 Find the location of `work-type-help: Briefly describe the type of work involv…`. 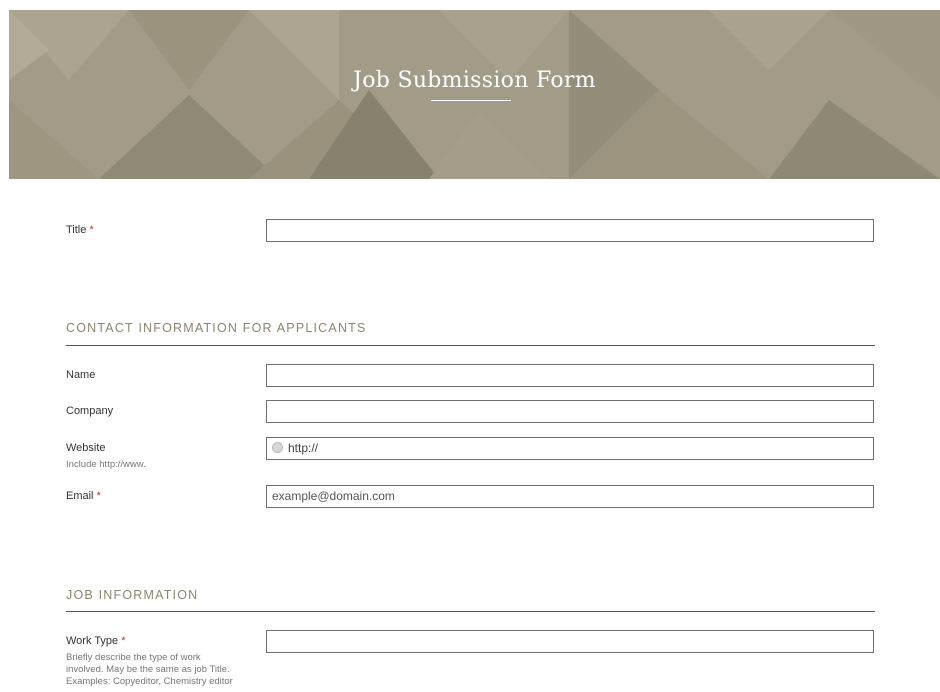

work-type-help: Briefly describe the type of work involv… is located at coordinates (149, 669).